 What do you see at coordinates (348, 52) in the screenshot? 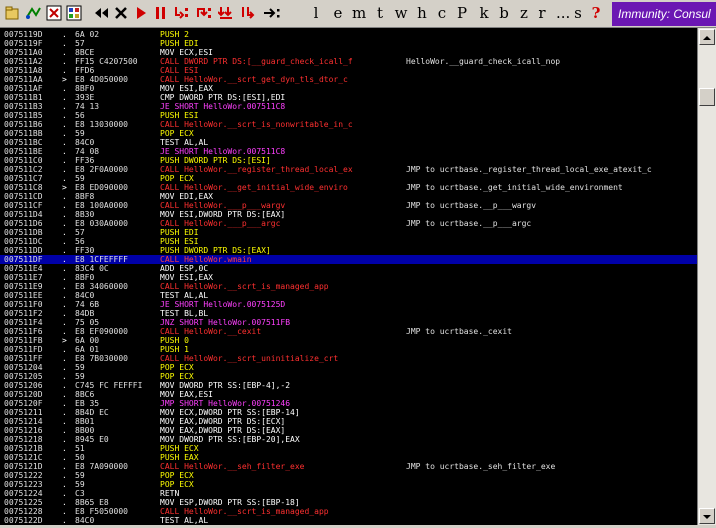
I see `instruction-row: 007511A0. 8BCE MOV ECX,ESI` at bounding box center [348, 52].